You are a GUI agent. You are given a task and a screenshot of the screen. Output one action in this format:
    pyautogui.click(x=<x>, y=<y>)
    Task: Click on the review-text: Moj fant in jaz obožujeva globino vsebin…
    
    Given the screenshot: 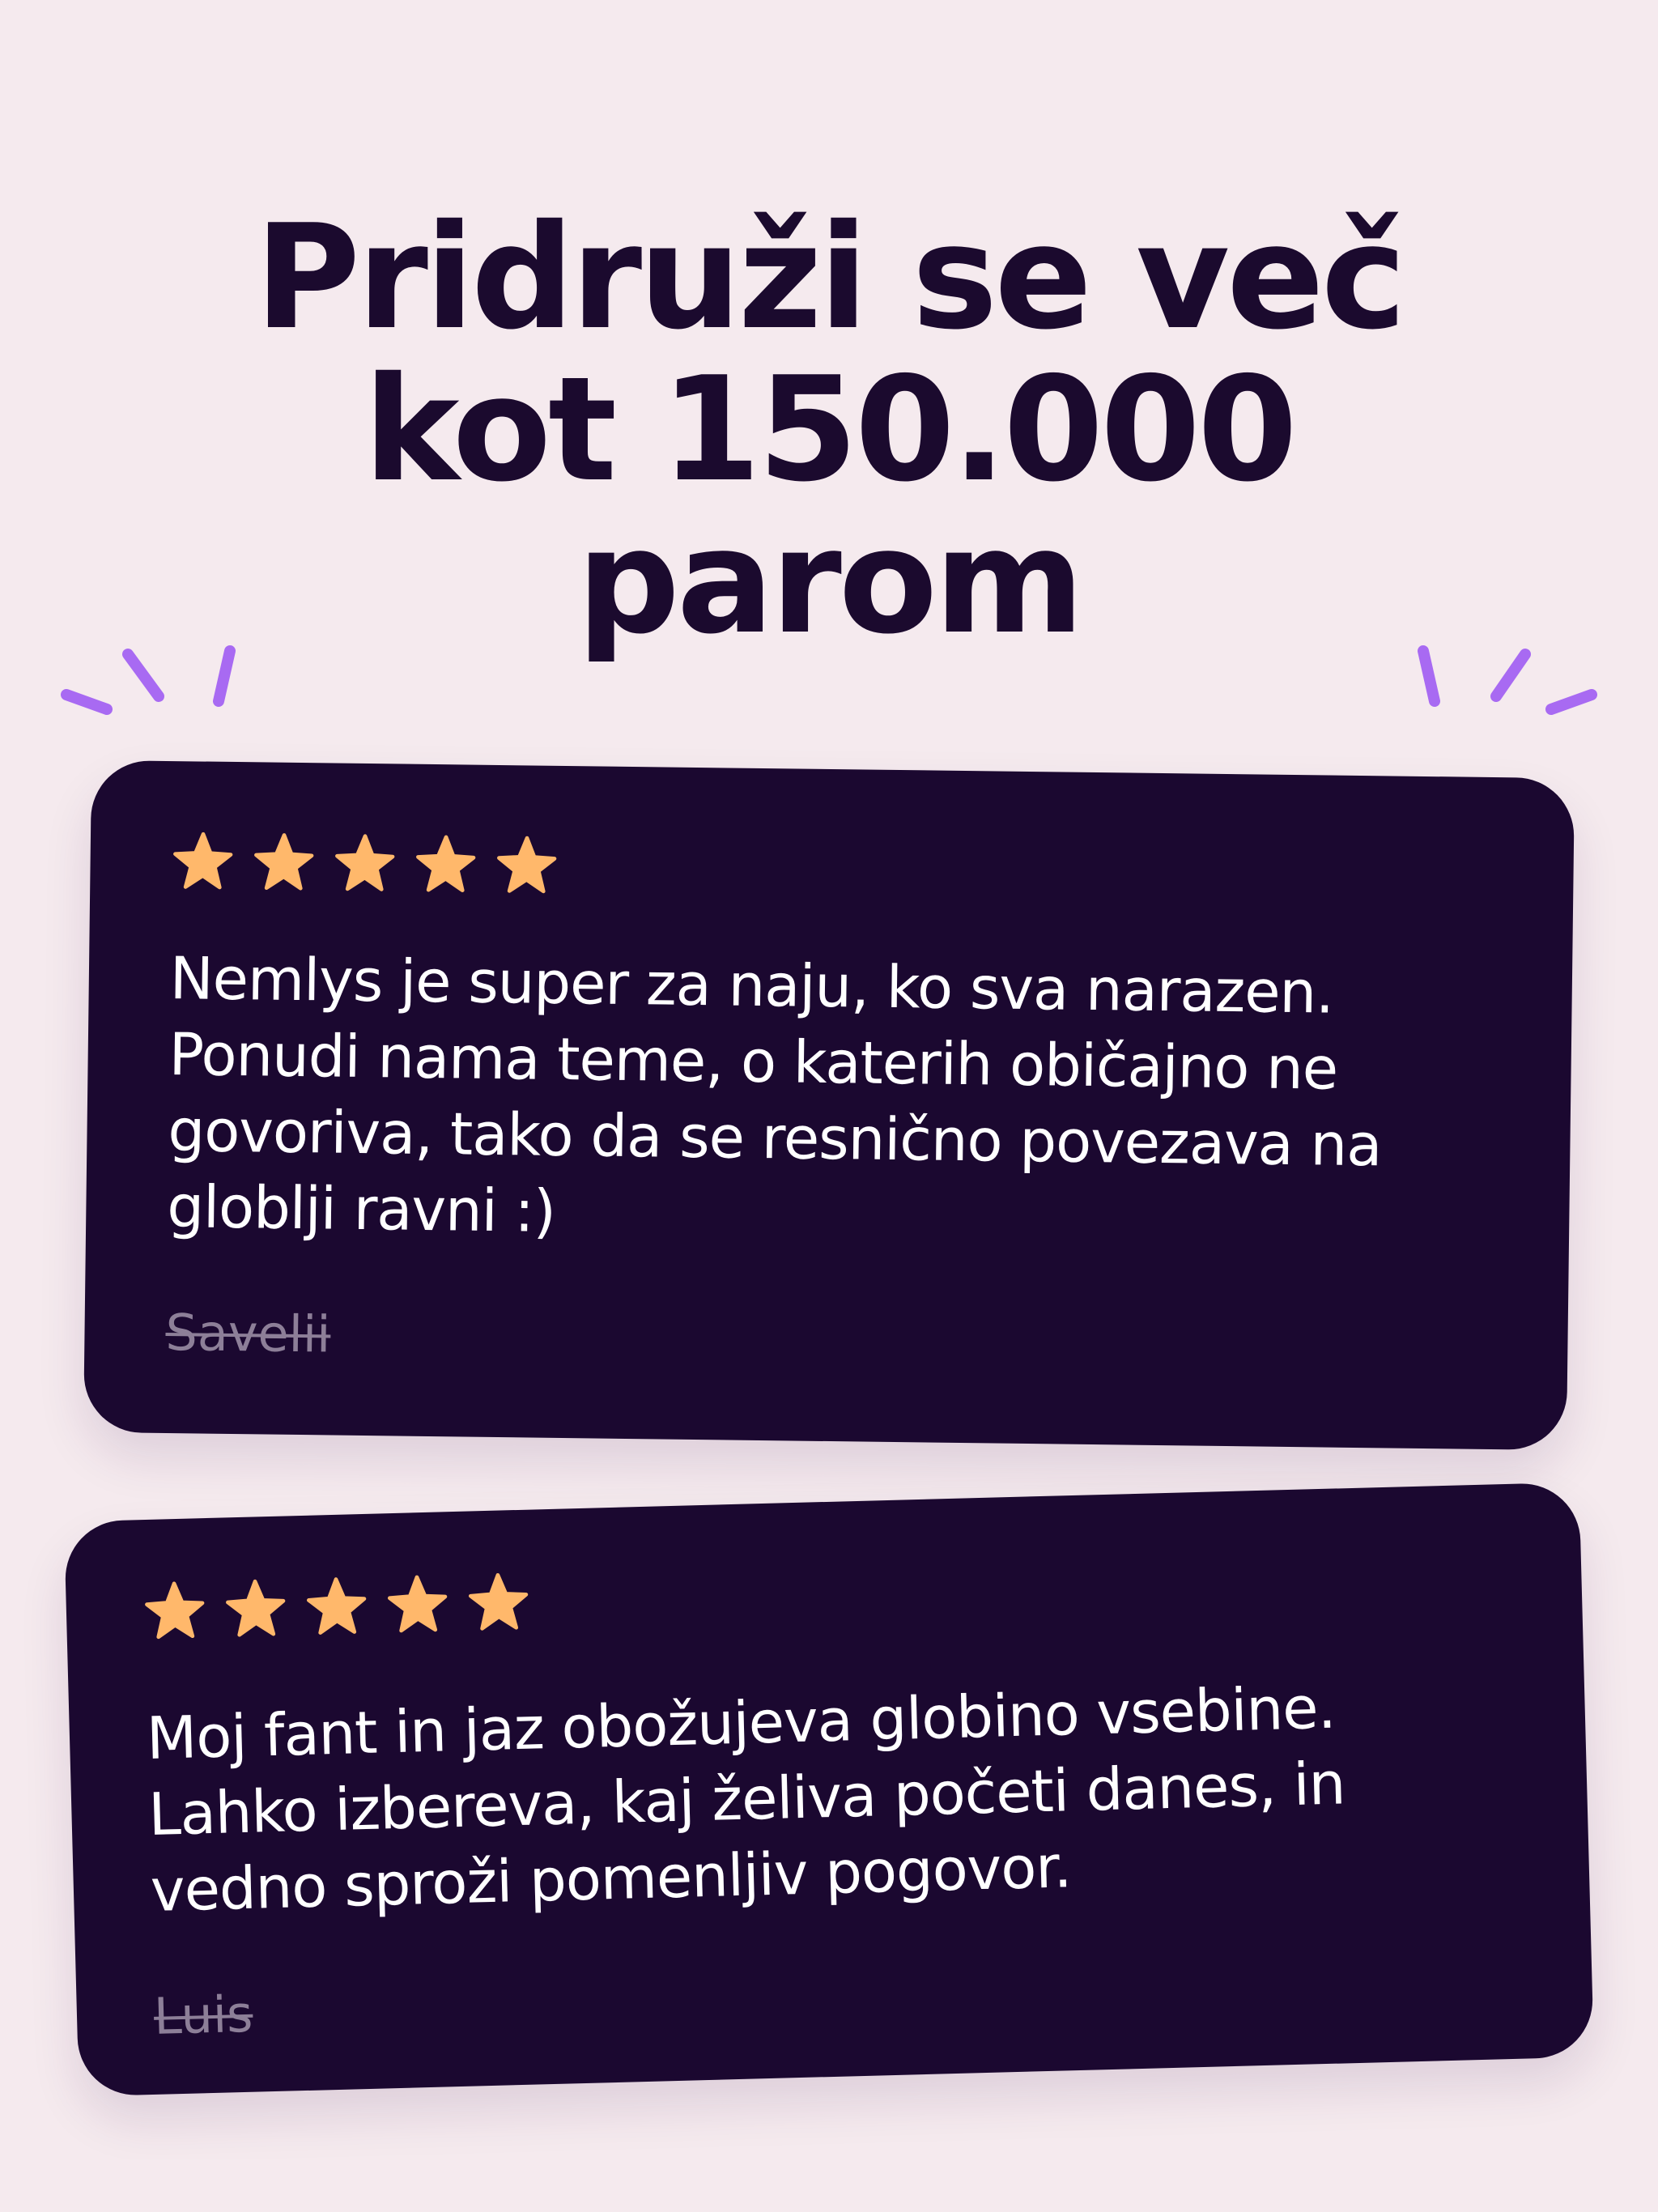 What is the action you would take?
    pyautogui.click(x=745, y=1799)
    